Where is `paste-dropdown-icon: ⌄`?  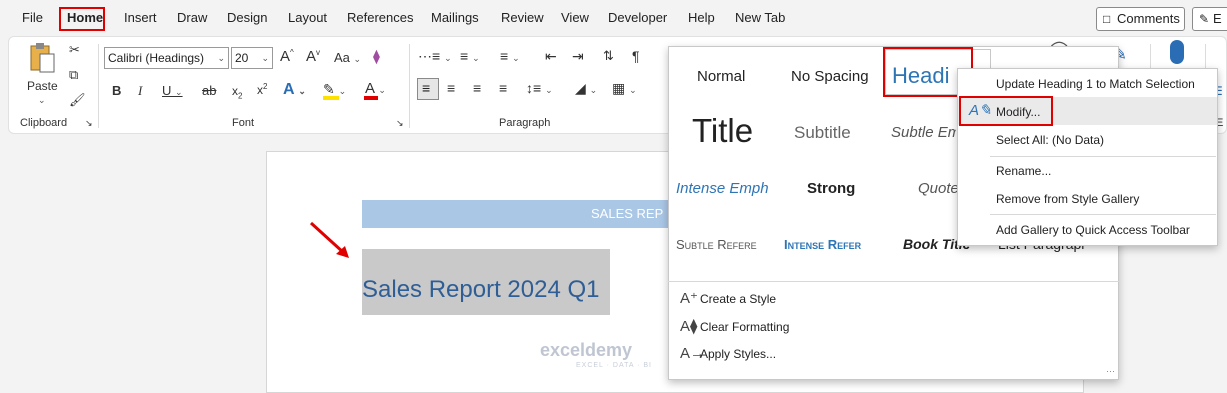 paste-dropdown-icon: ⌄ is located at coordinates (42, 100).